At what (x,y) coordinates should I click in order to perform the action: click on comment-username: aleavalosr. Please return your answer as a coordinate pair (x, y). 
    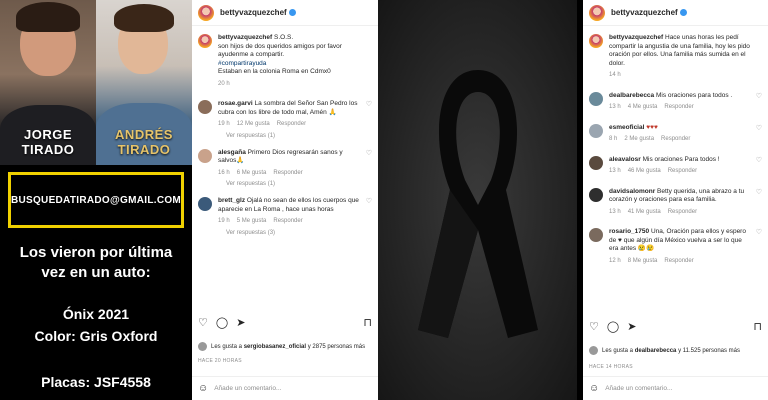
    Looking at the image, I should click on (625, 159).